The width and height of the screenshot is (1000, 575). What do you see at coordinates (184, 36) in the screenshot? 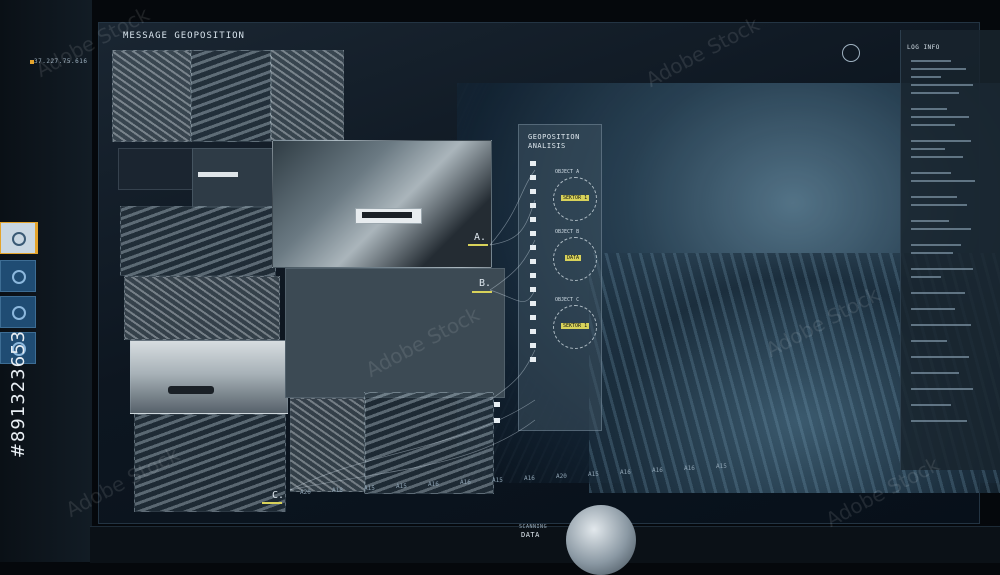
I see `panel-title: MESSAGE GEOPOSITION` at bounding box center [184, 36].